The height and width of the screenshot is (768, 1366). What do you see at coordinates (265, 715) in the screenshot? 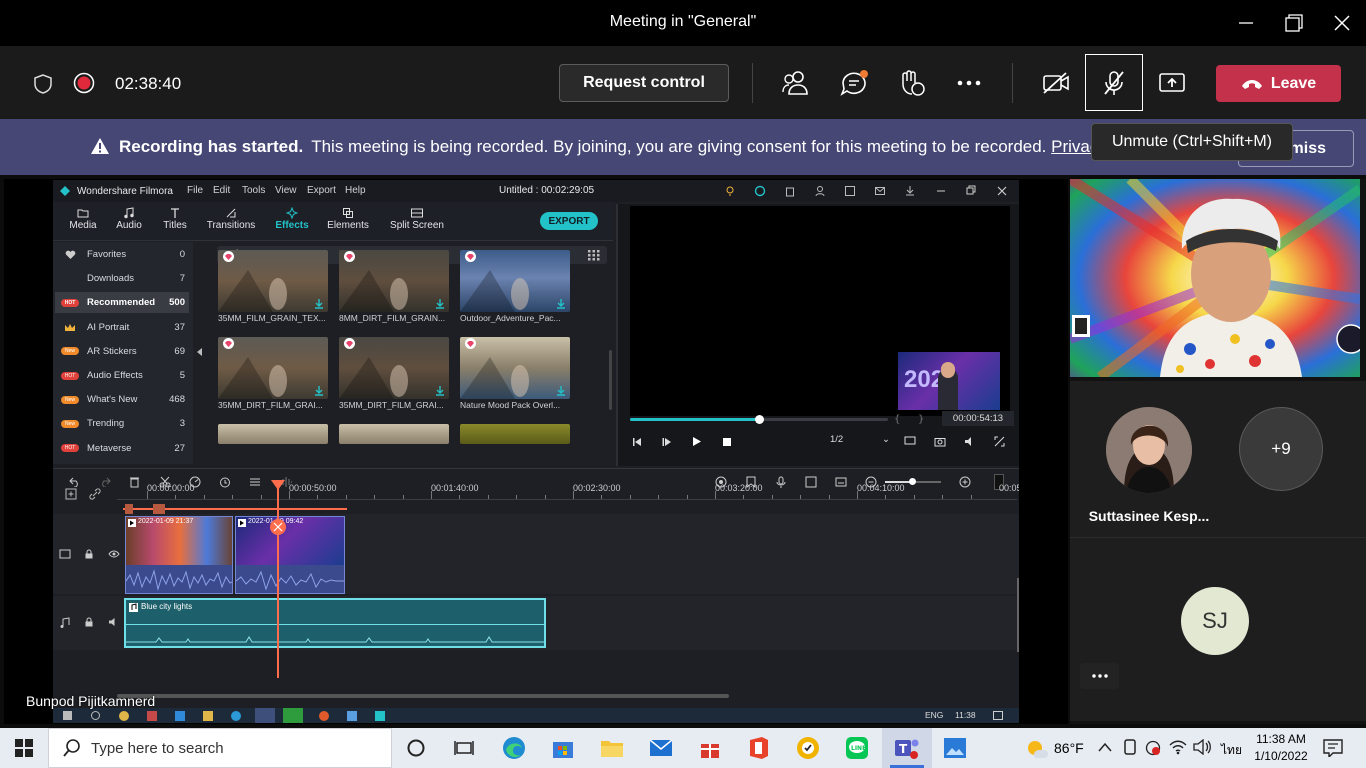
I see `teams-icon` at bounding box center [265, 715].